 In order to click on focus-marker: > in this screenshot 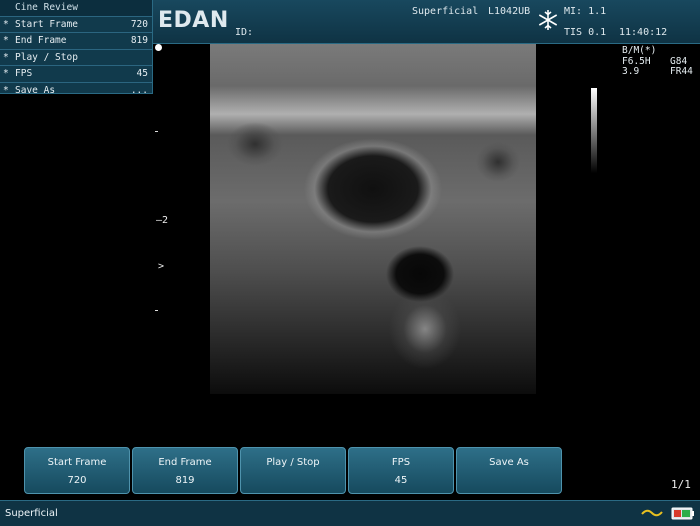, I will do `click(161, 266)`.